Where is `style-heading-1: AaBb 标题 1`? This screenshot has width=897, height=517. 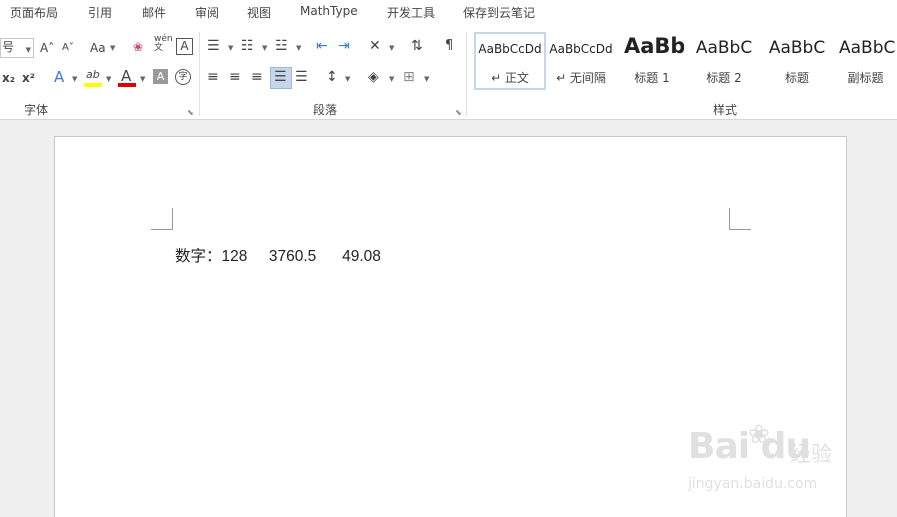 style-heading-1: AaBb 标题 1 is located at coordinates (652, 61).